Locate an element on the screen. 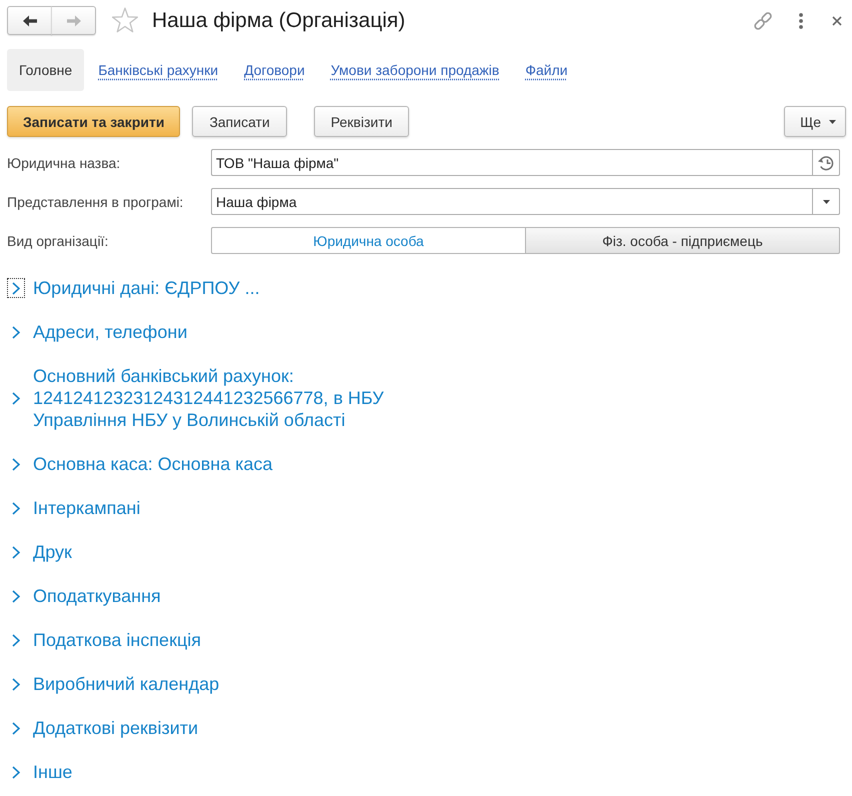 Image resolution: width=852 pixels, height=796 pixels. close-icon is located at coordinates (837, 21).